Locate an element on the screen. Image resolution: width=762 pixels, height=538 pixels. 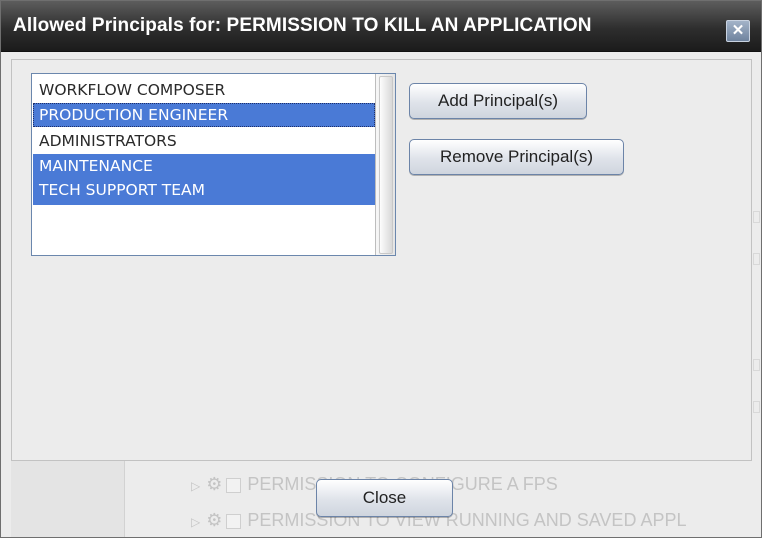
background-edge-marks is located at coordinates (756, 321).